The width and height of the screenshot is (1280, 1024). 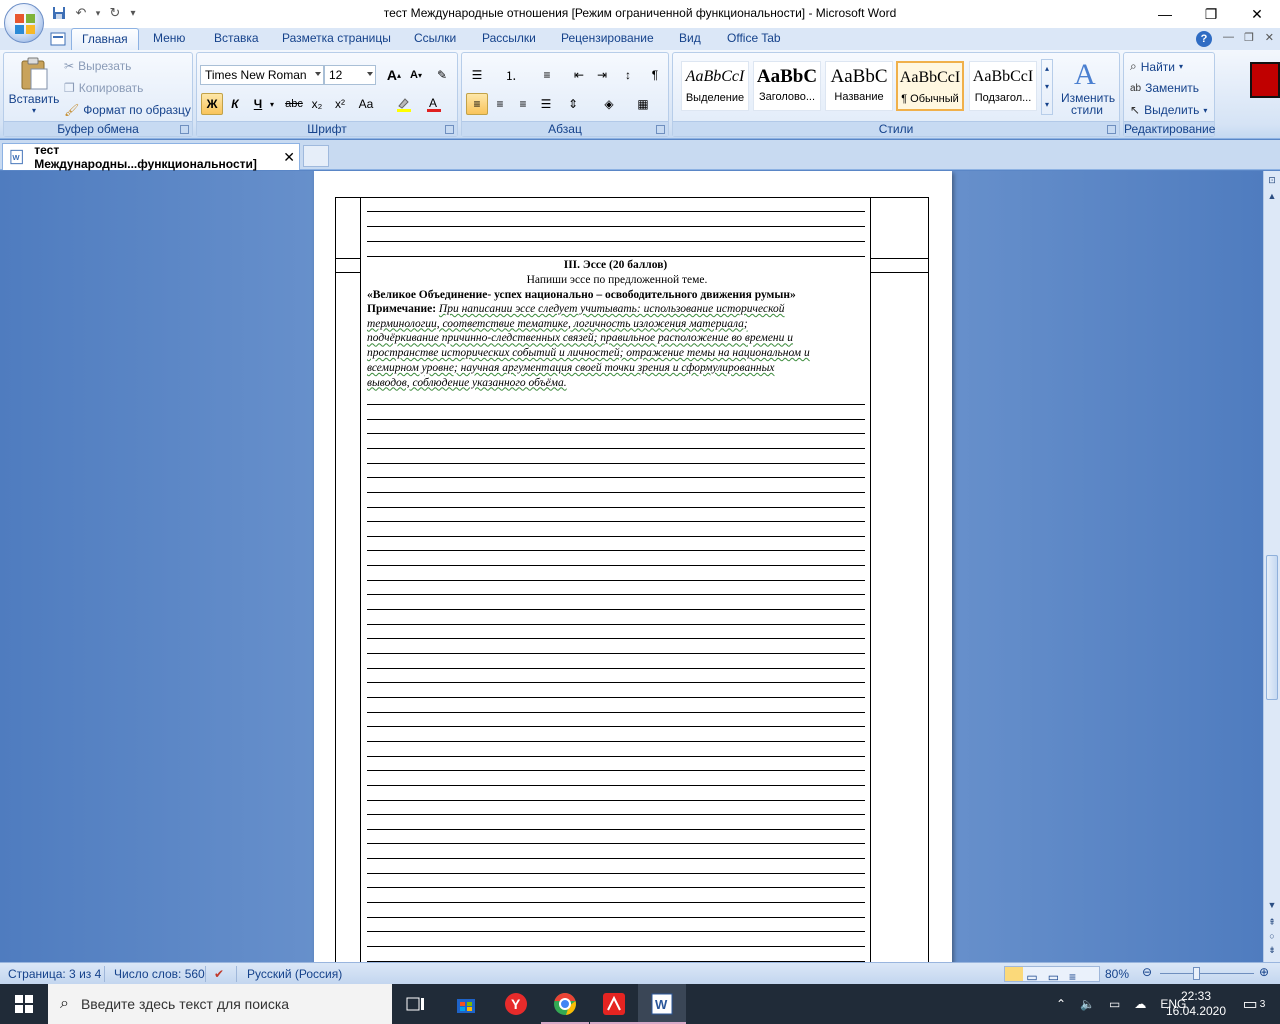 I want to click on shrink-font-button: A ▾, so click(x=416, y=75).